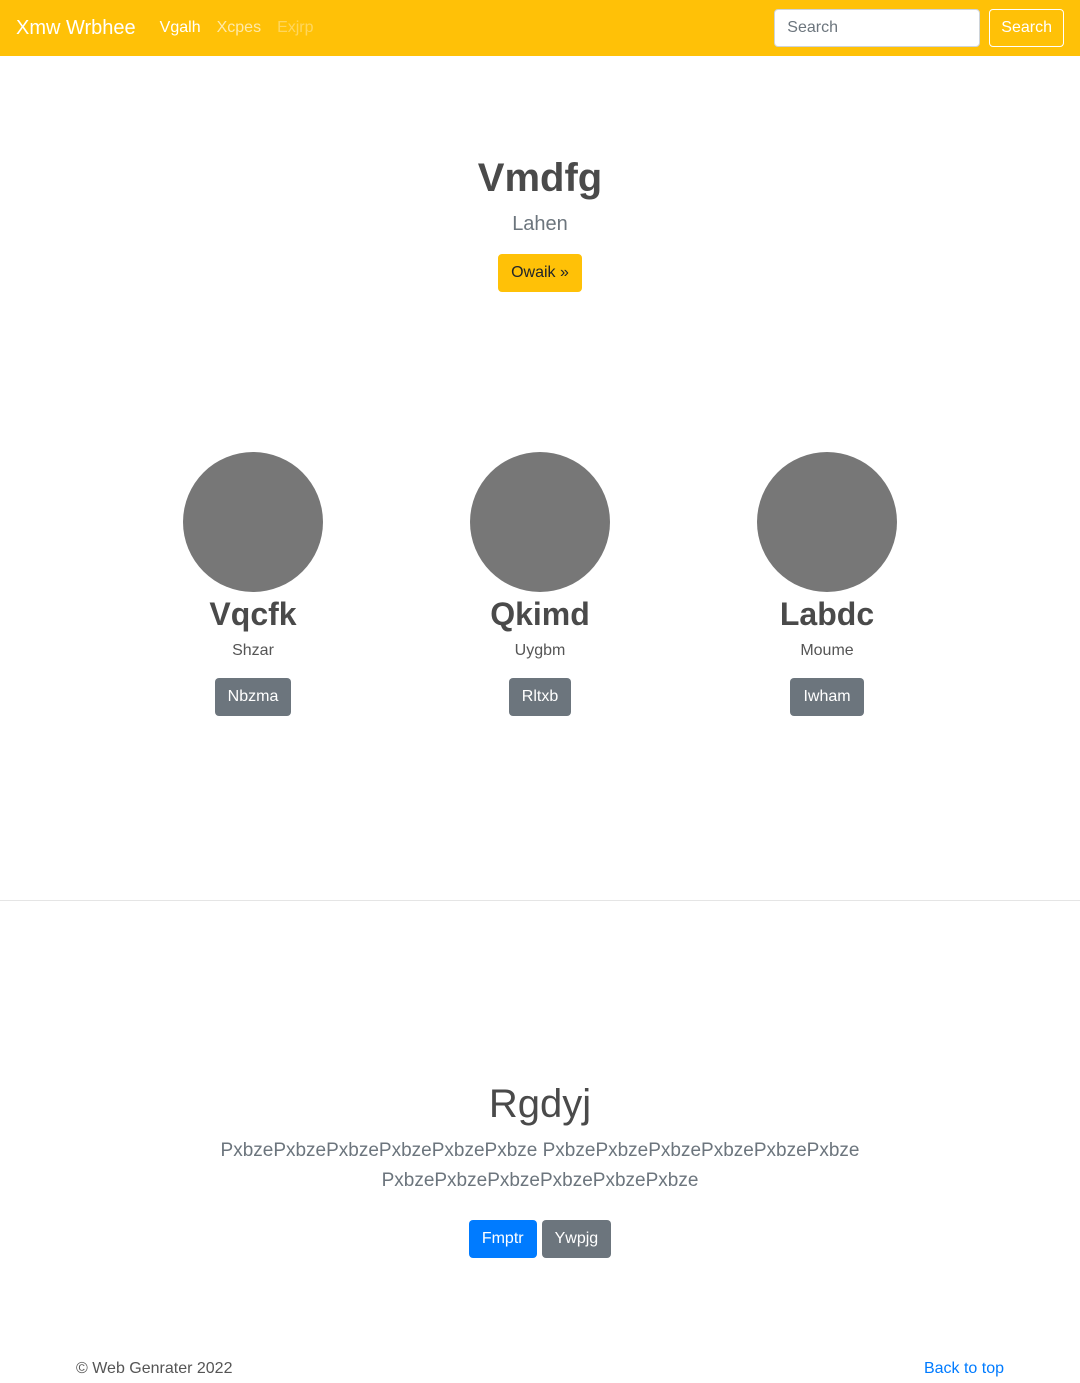 The height and width of the screenshot is (1383, 1080). Describe the element at coordinates (502, 1239) in the screenshot. I see `feature-primary-button: Fmptr` at that location.